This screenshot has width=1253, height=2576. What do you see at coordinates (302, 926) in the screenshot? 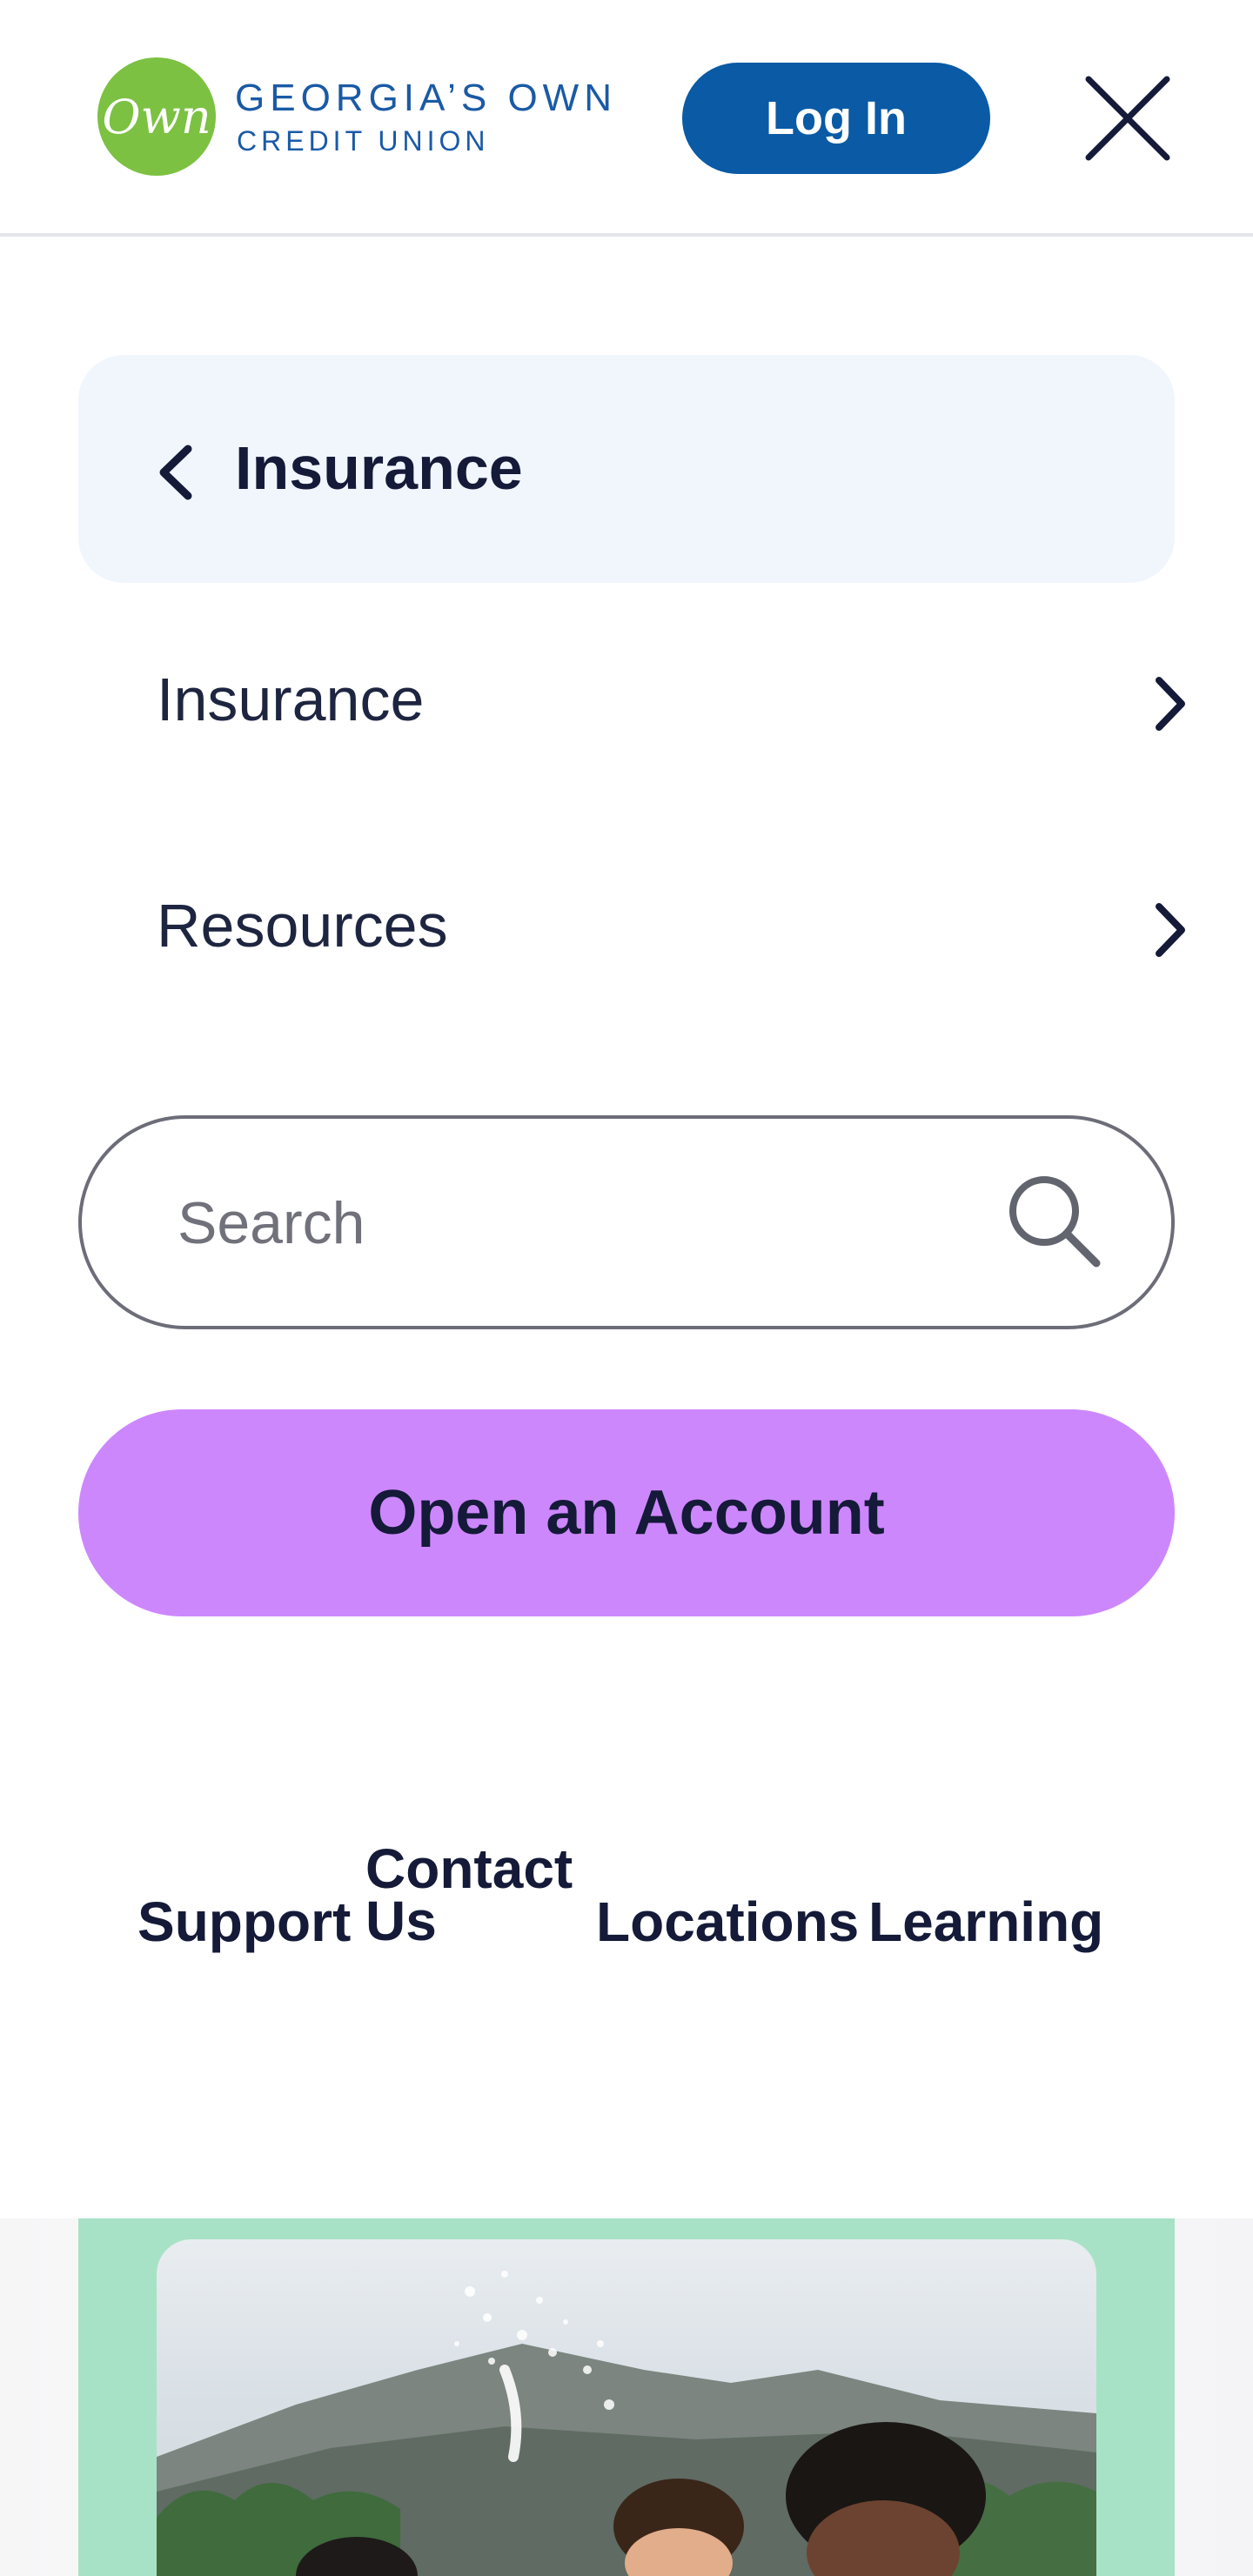
I see `menu-item-label: Resources` at bounding box center [302, 926].